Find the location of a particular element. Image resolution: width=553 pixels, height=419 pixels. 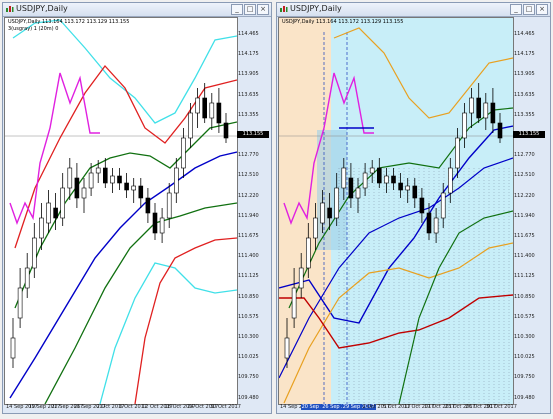

price-tick-label: 111.940 is located at coordinates (248, 215).